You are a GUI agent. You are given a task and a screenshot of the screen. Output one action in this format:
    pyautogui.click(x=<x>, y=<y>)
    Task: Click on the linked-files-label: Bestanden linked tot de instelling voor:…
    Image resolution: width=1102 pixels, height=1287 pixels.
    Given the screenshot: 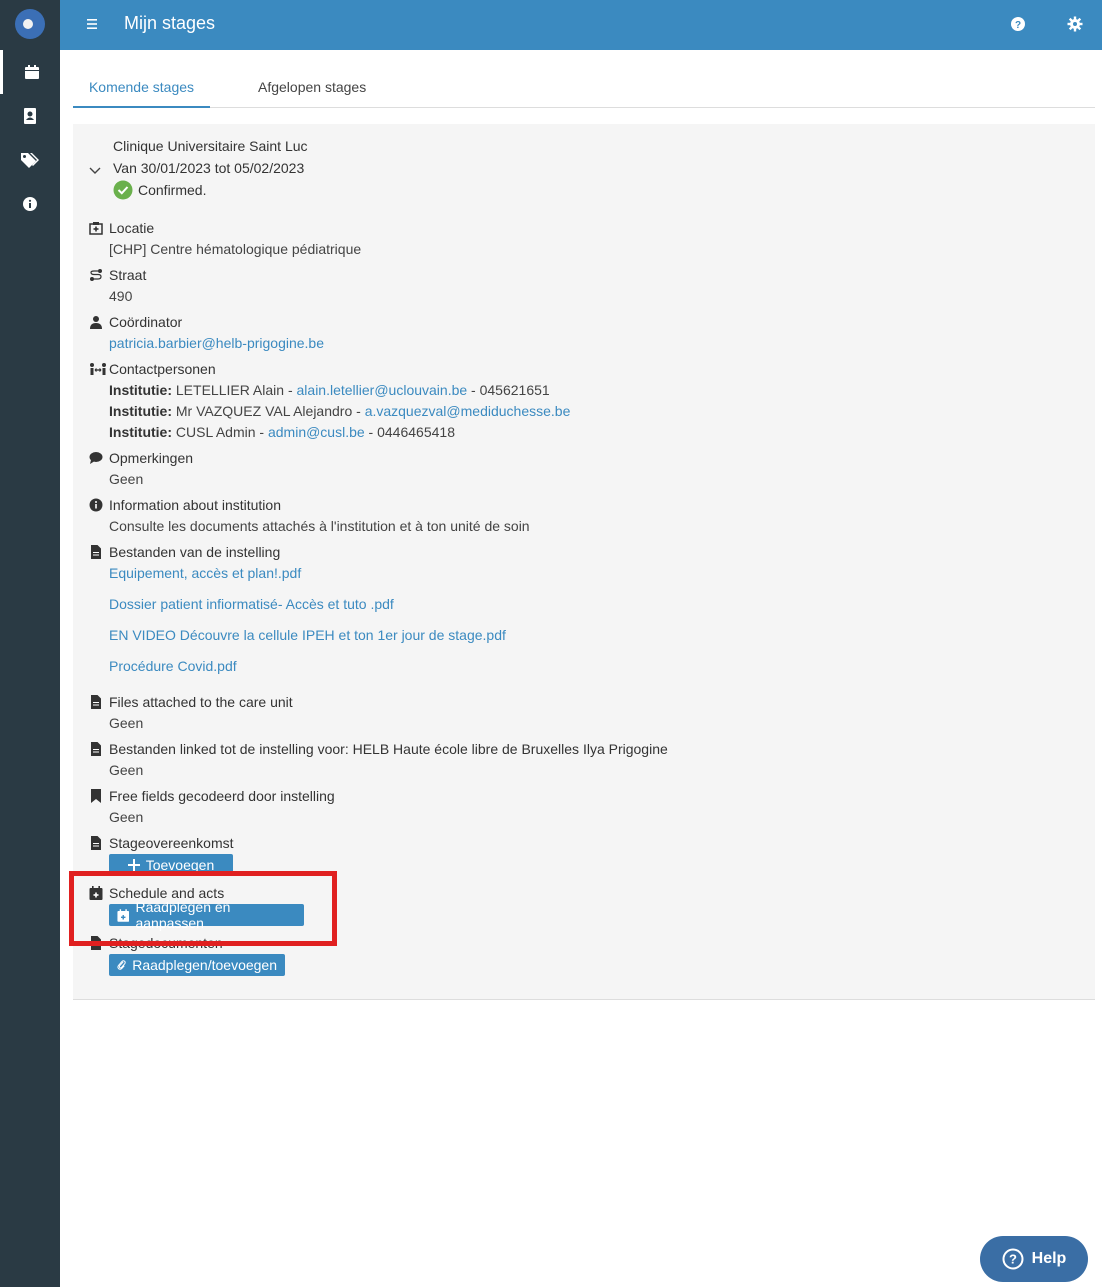 What is the action you would take?
    pyautogui.click(x=388, y=749)
    